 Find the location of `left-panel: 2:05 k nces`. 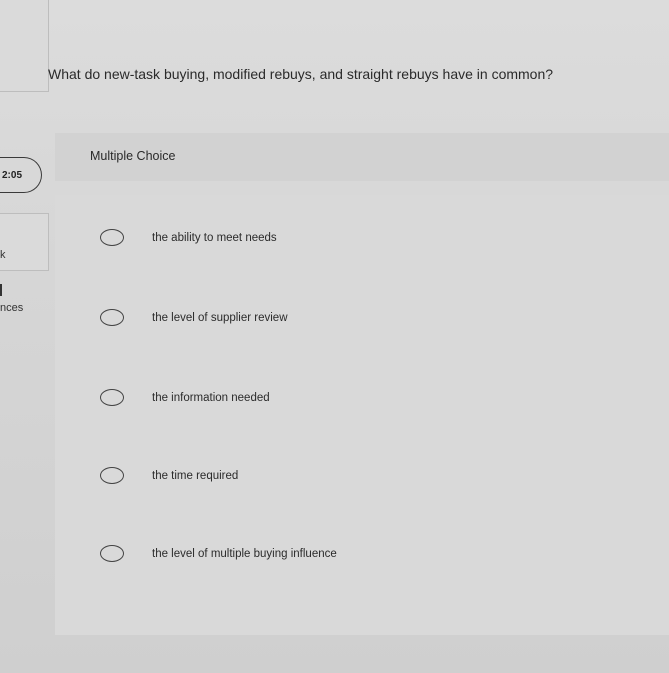

left-panel: 2:05 k nces is located at coordinates (26, 336).